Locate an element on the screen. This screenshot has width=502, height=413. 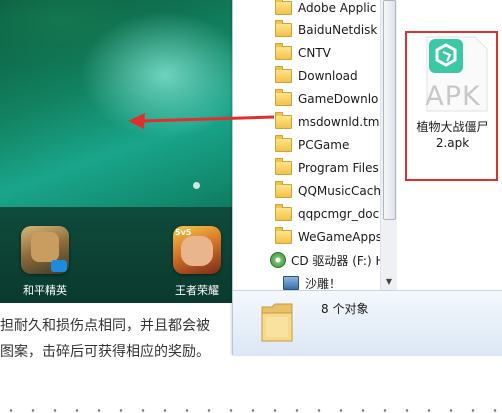
peace-elite-app-icon is located at coordinates (45, 250).